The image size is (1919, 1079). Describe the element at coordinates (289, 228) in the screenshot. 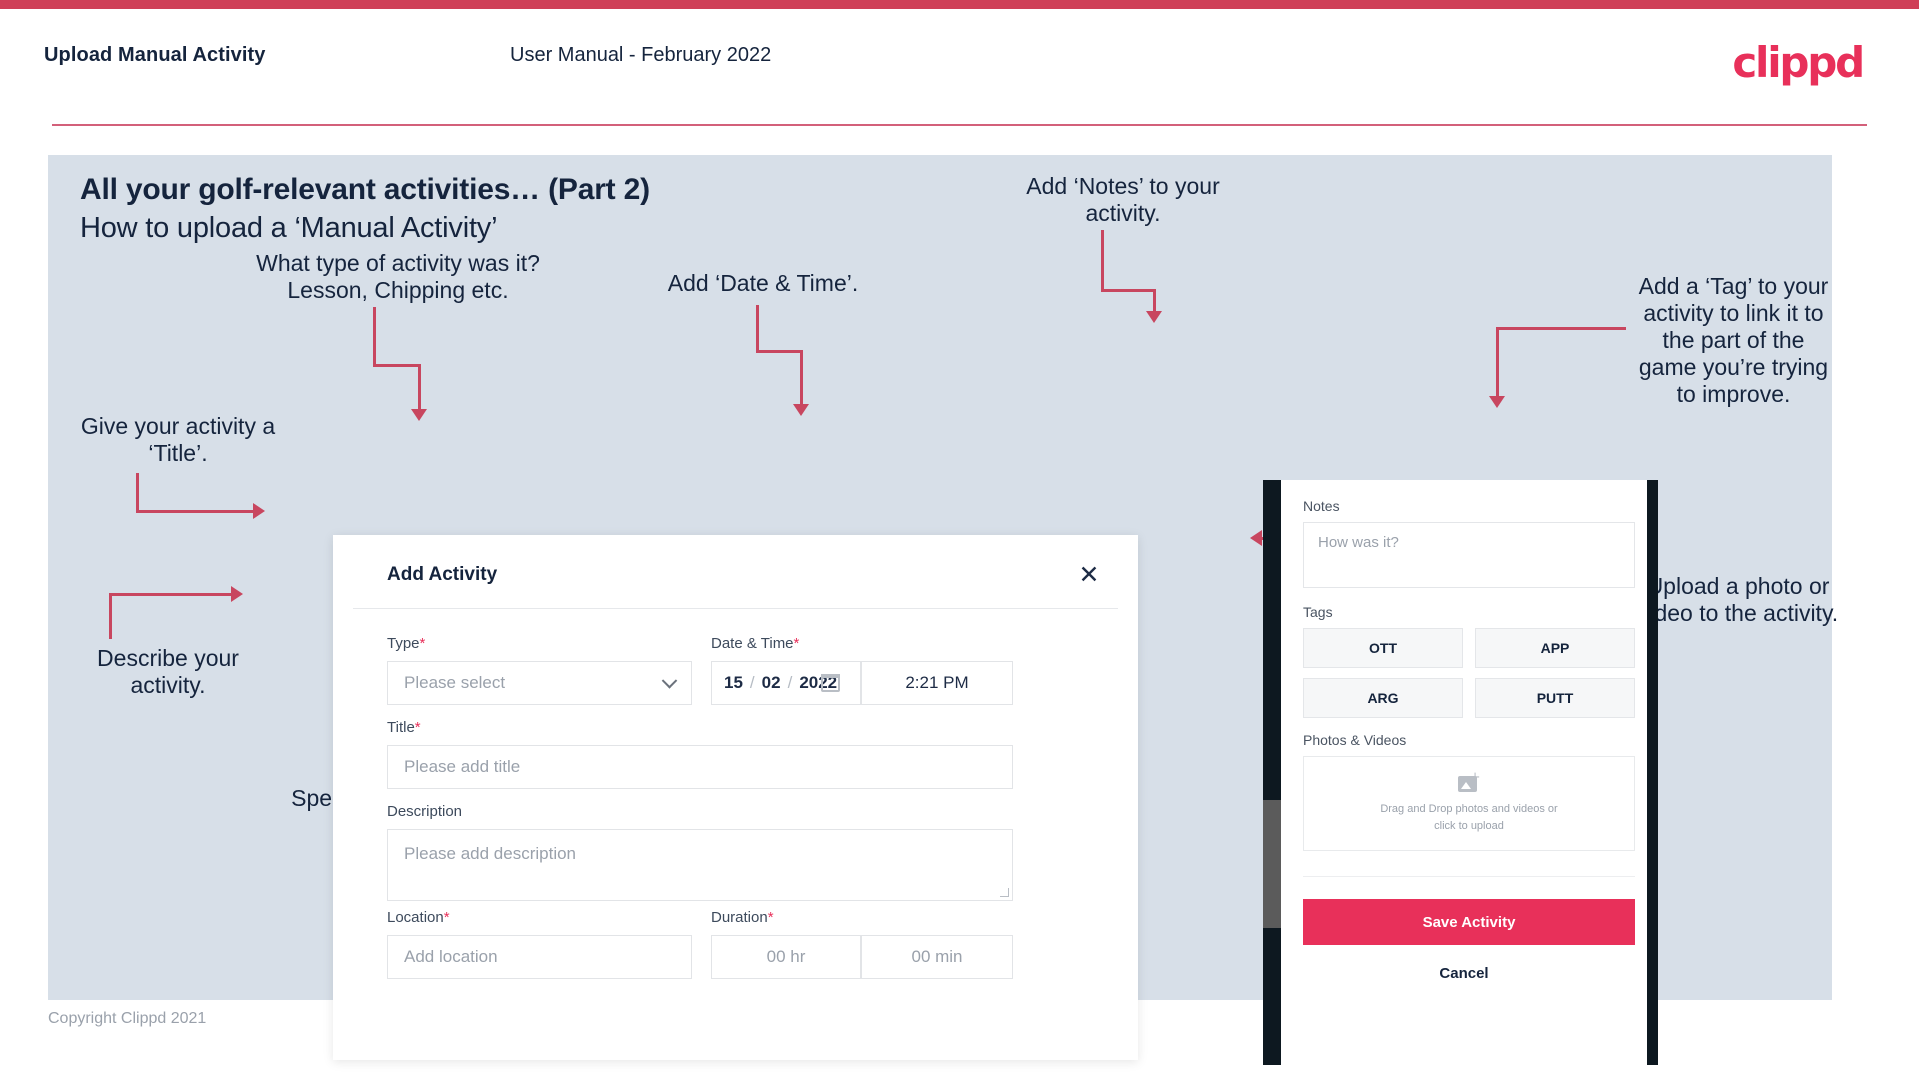

I see `slide-subtitle: How to upload a ‘Manual Activity’` at that location.